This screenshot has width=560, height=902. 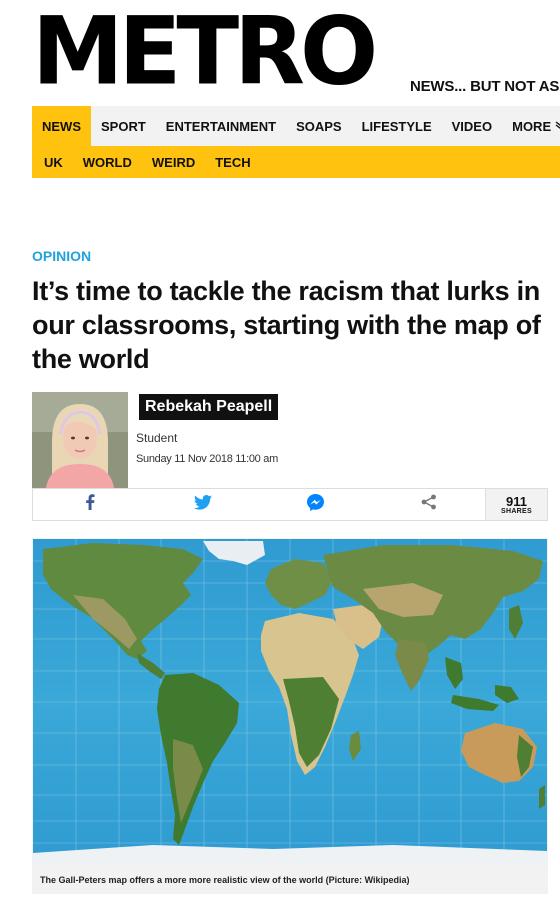 I want to click on author-avatar, so click(x=80, y=440).